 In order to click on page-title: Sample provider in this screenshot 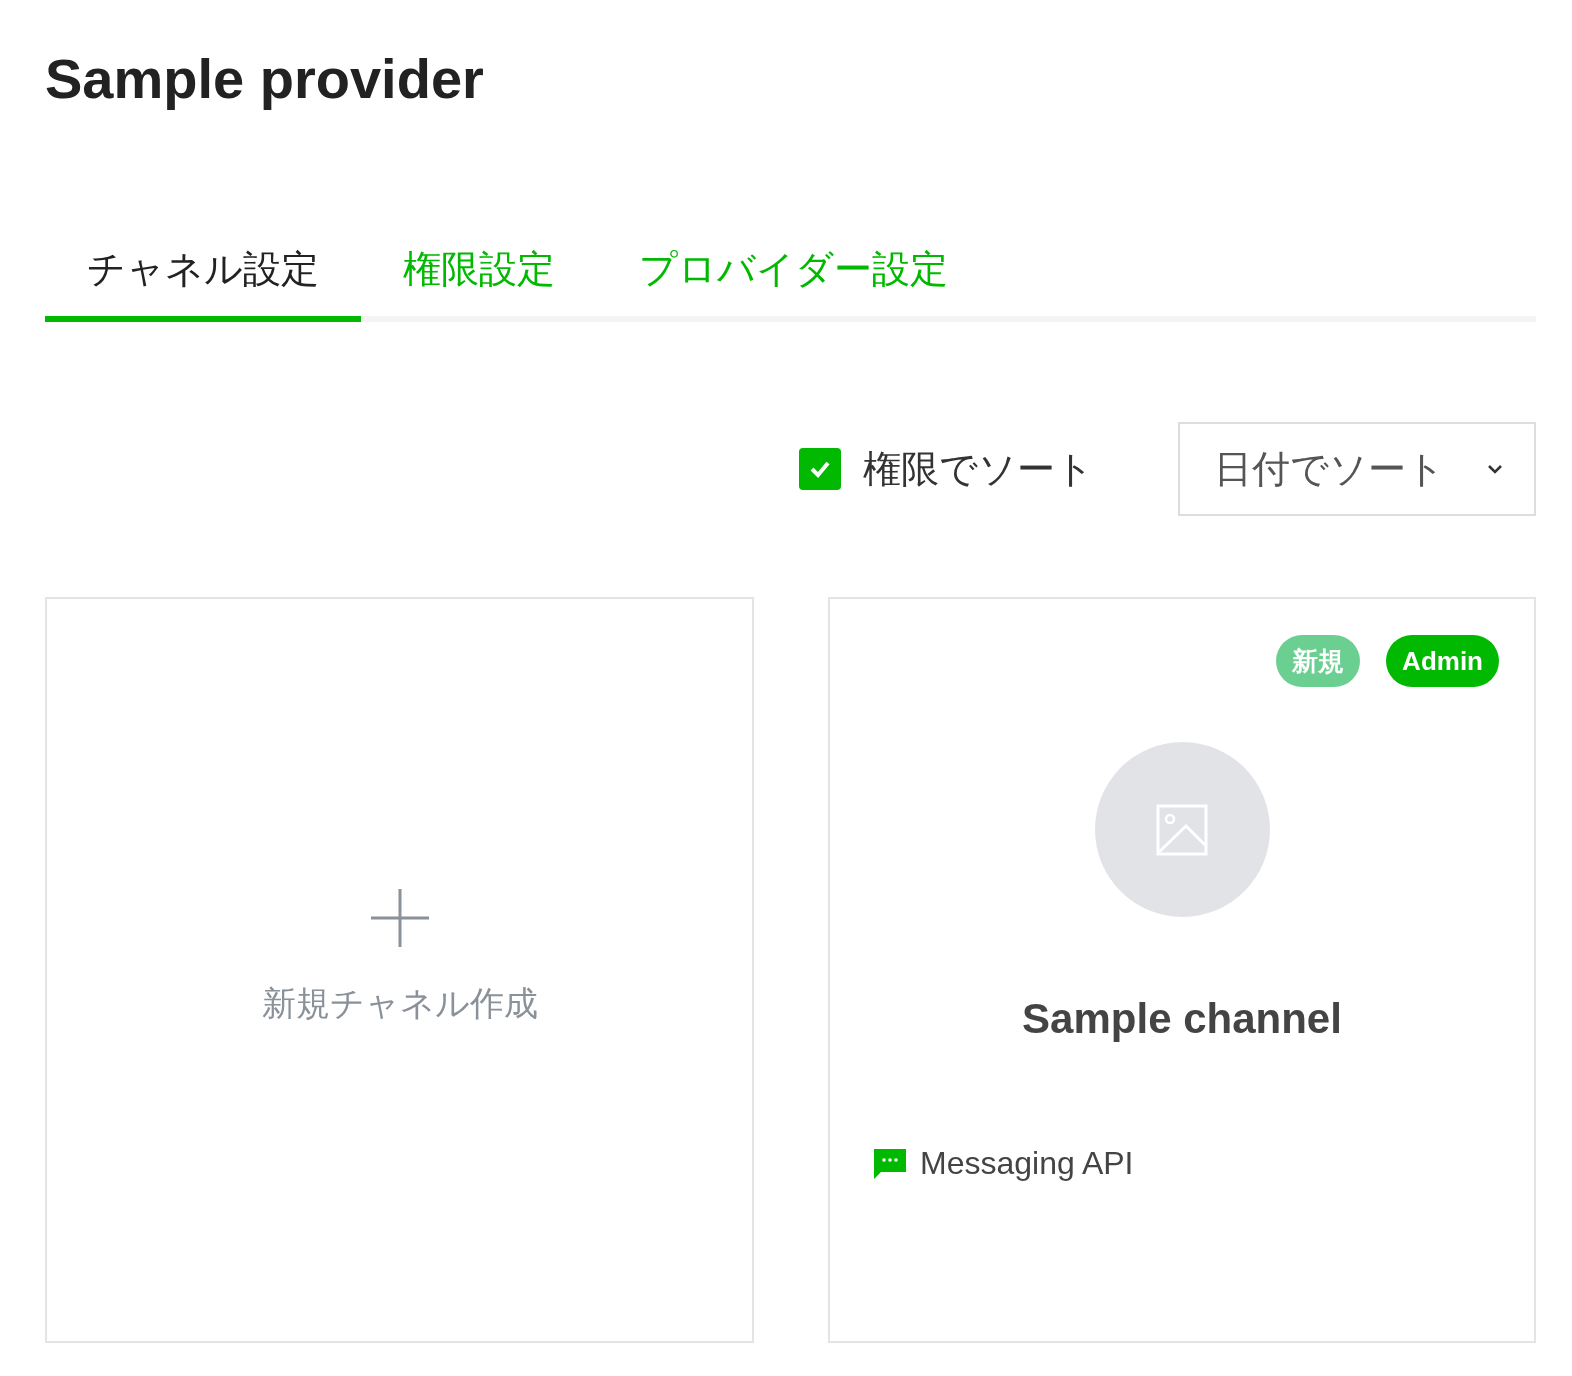, I will do `click(265, 79)`.